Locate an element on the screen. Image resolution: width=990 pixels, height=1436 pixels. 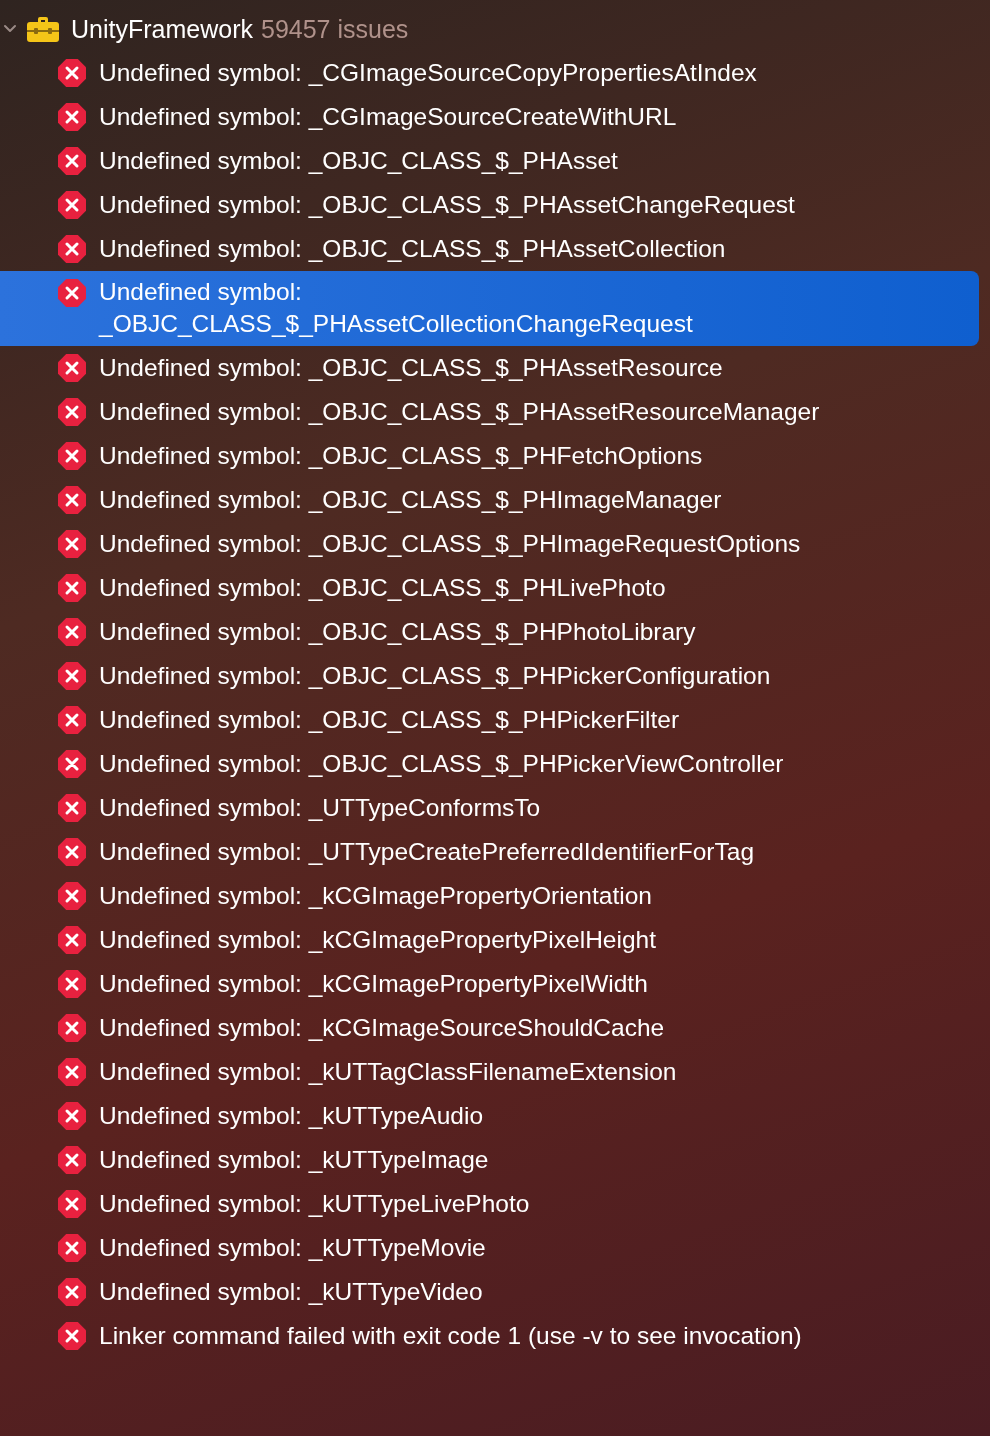
issue-row: Undefined symbol: _UTTypeCreatePreferredIdentifierForTag is located at coordinates (489, 852).